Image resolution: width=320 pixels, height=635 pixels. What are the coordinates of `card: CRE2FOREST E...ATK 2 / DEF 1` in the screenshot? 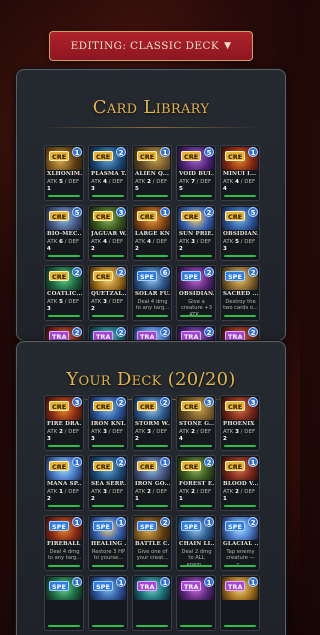 It's located at (196, 483).